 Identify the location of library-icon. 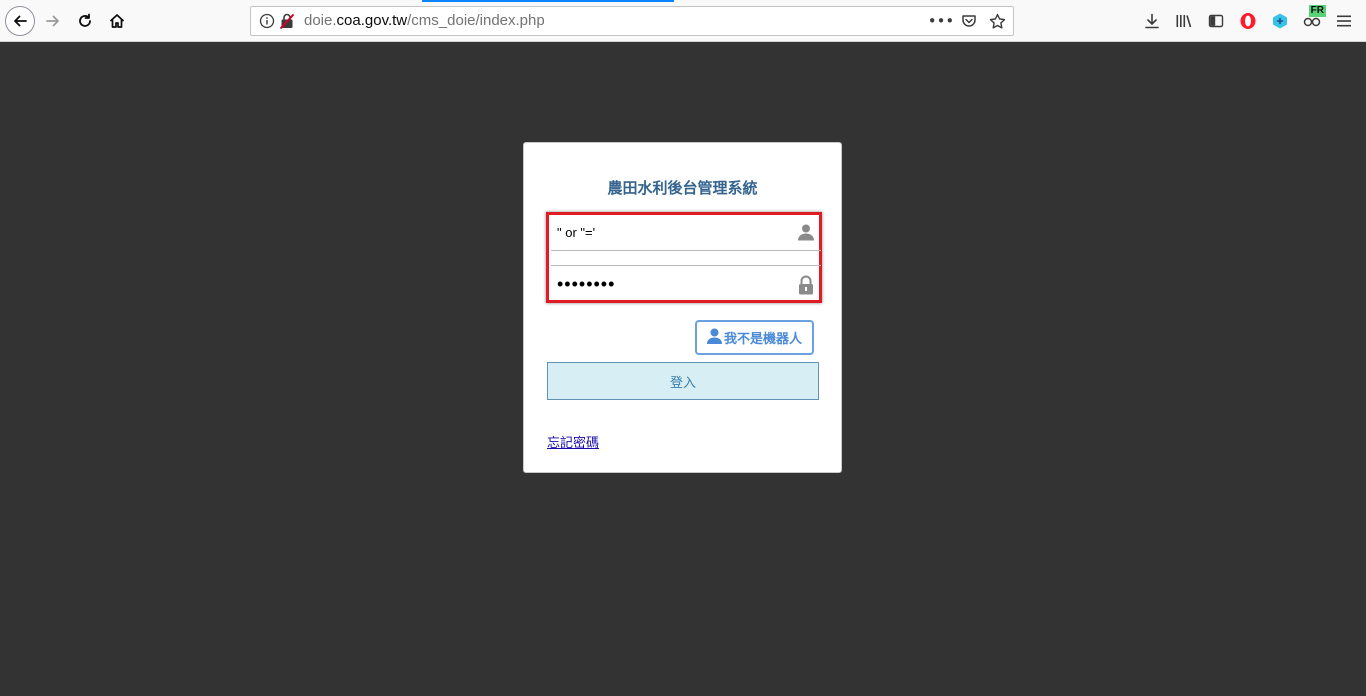
(1184, 21).